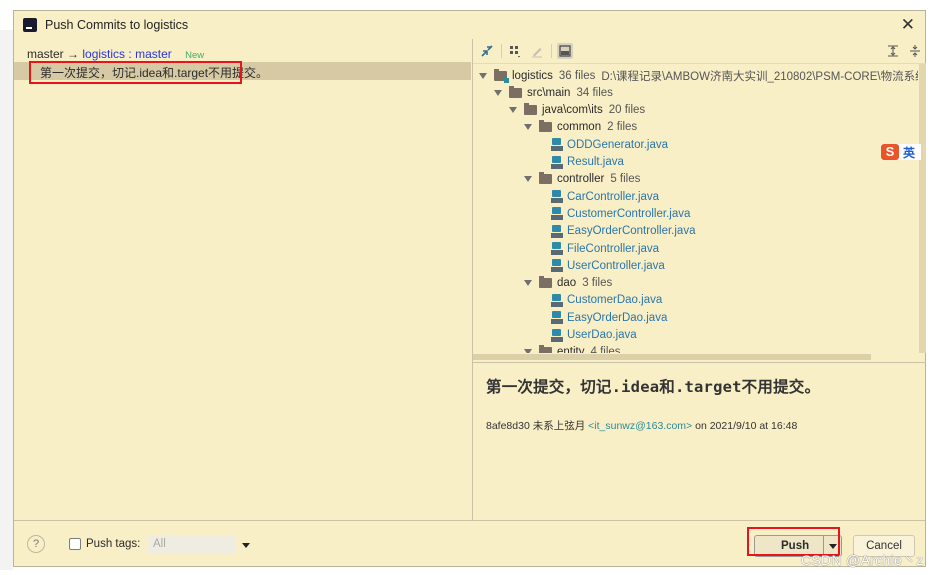  What do you see at coordinates (117, 25) in the screenshot?
I see `dialog-title: Push Commits to logistics` at bounding box center [117, 25].